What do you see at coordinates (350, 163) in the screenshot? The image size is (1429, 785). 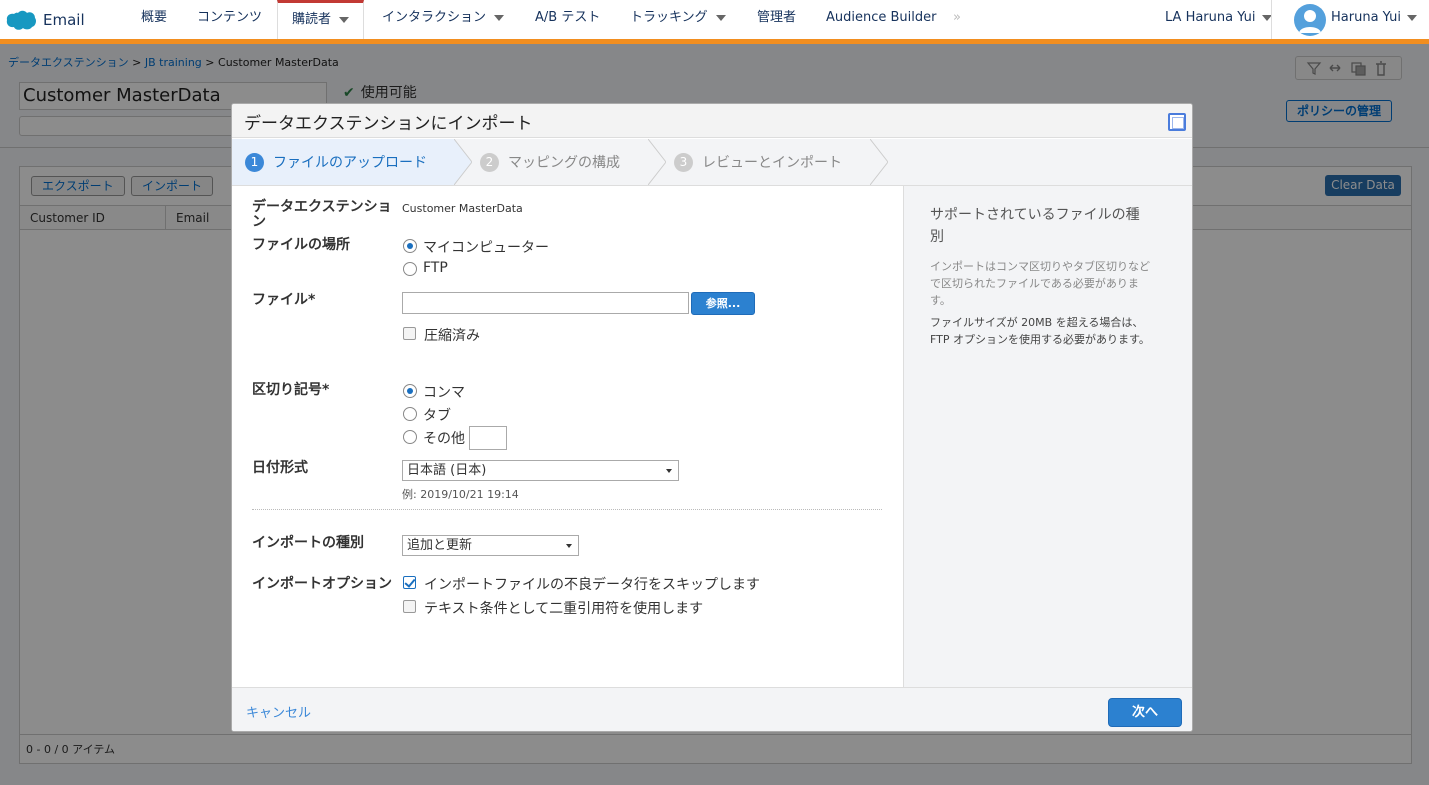 I see `step-label: ファイルのアップロード` at bounding box center [350, 163].